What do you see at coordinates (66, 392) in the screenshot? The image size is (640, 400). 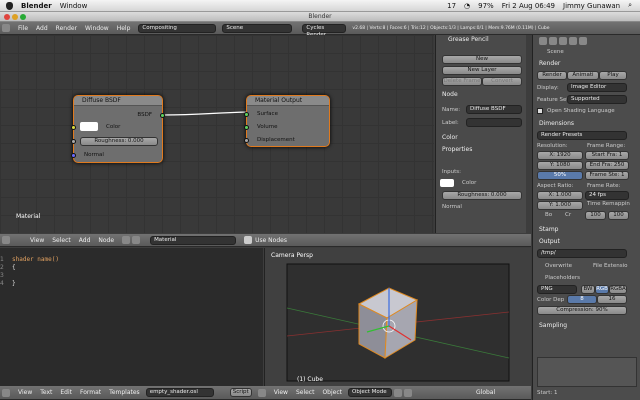 I see `text-menu-edit: Edit` at bounding box center [66, 392].